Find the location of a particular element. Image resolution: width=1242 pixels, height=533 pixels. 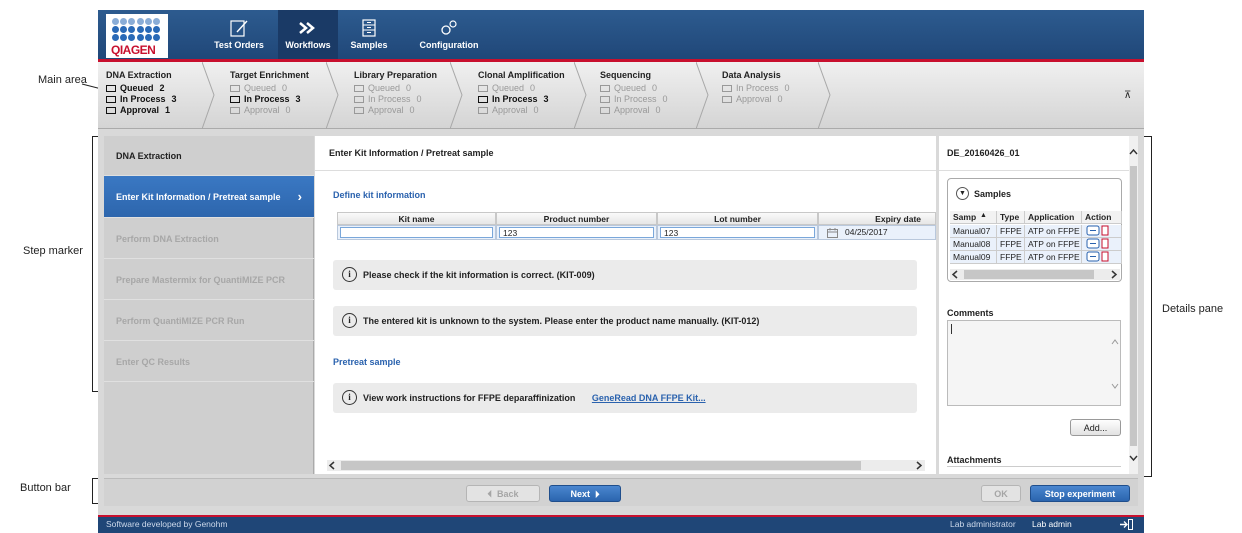

ok-button: OK is located at coordinates (1001, 493).